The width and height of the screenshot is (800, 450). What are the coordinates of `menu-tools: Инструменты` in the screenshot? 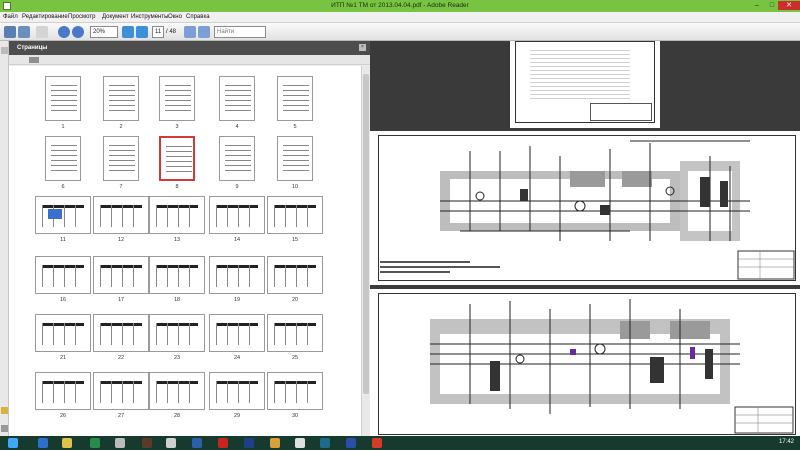 It's located at (149, 17).